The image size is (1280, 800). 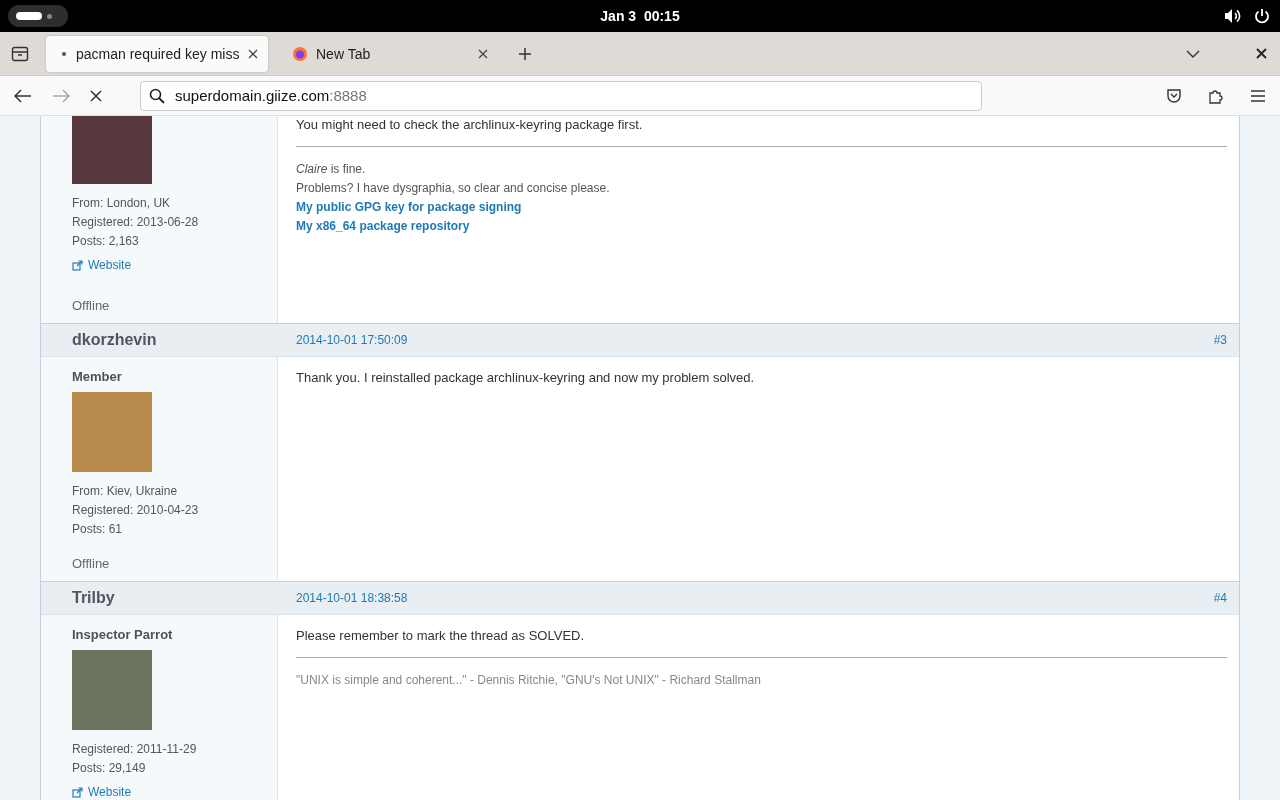 What do you see at coordinates (470, 125) in the screenshot?
I see `post-message: You might need to check the archlinux-keyring package first.` at bounding box center [470, 125].